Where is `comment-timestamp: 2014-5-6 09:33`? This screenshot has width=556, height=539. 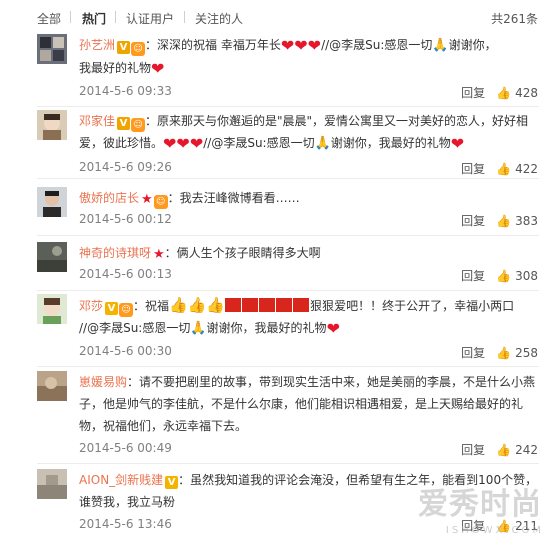 comment-timestamp: 2014-5-6 09:33 is located at coordinates (125, 91).